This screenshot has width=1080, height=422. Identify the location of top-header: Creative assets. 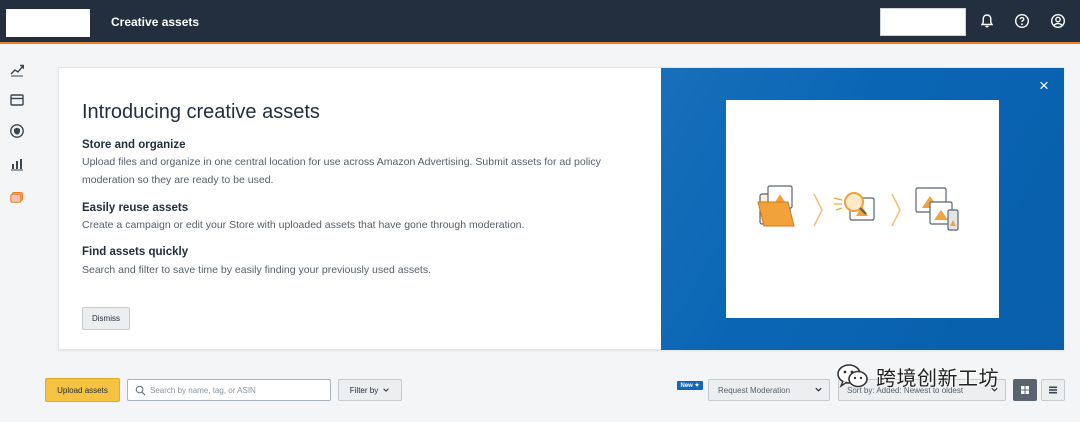
(540, 22).